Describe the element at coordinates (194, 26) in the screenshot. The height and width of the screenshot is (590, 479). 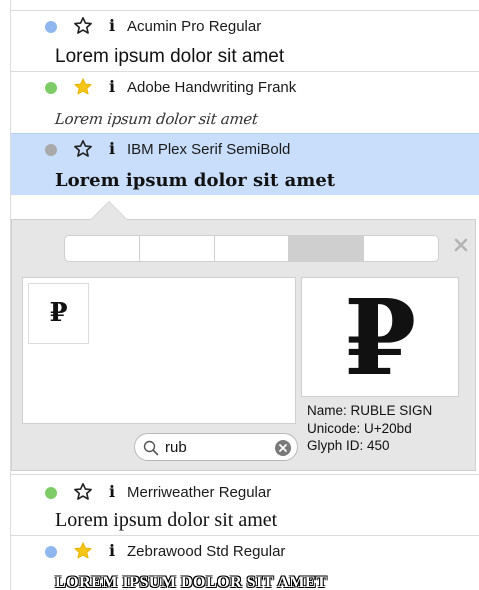
I see `font-name: Acumin Pro Regular` at that location.